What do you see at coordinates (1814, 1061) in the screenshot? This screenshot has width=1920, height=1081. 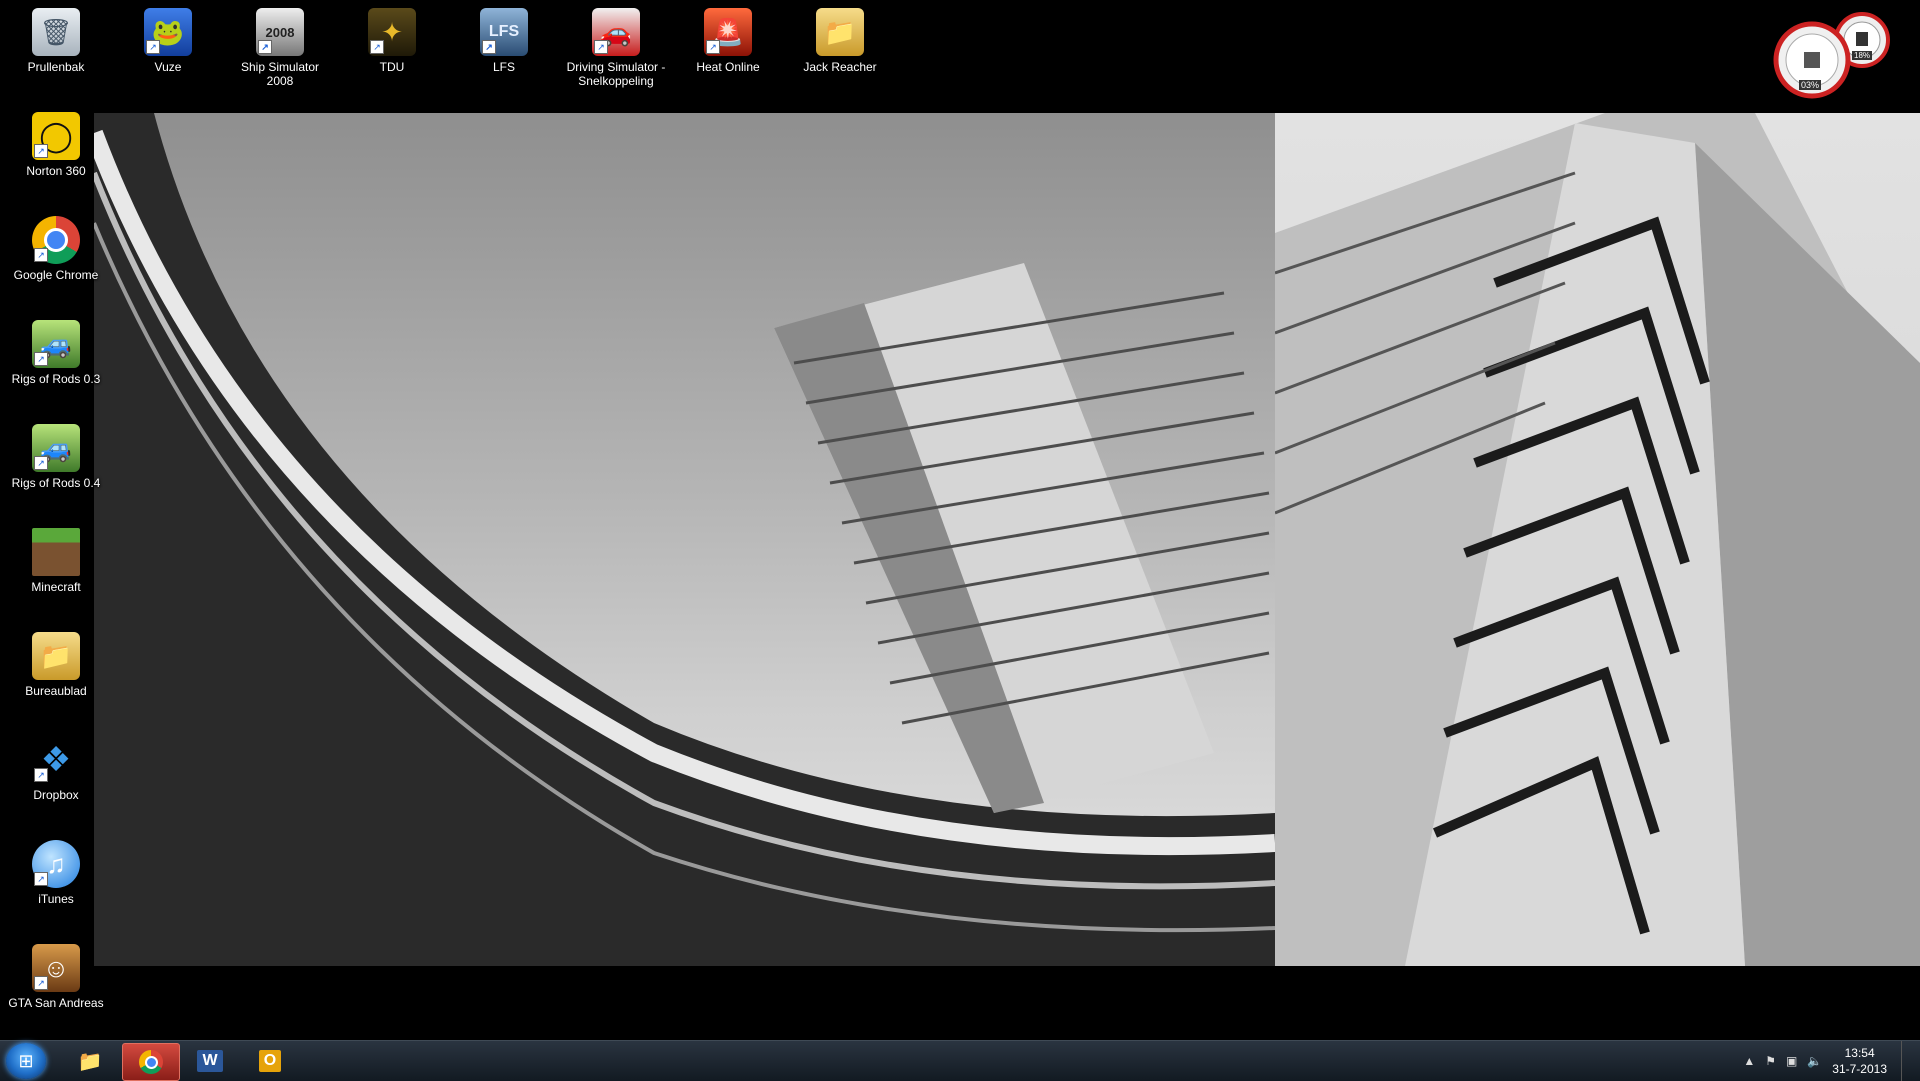 I see `volume-icon: 🔈` at bounding box center [1814, 1061].